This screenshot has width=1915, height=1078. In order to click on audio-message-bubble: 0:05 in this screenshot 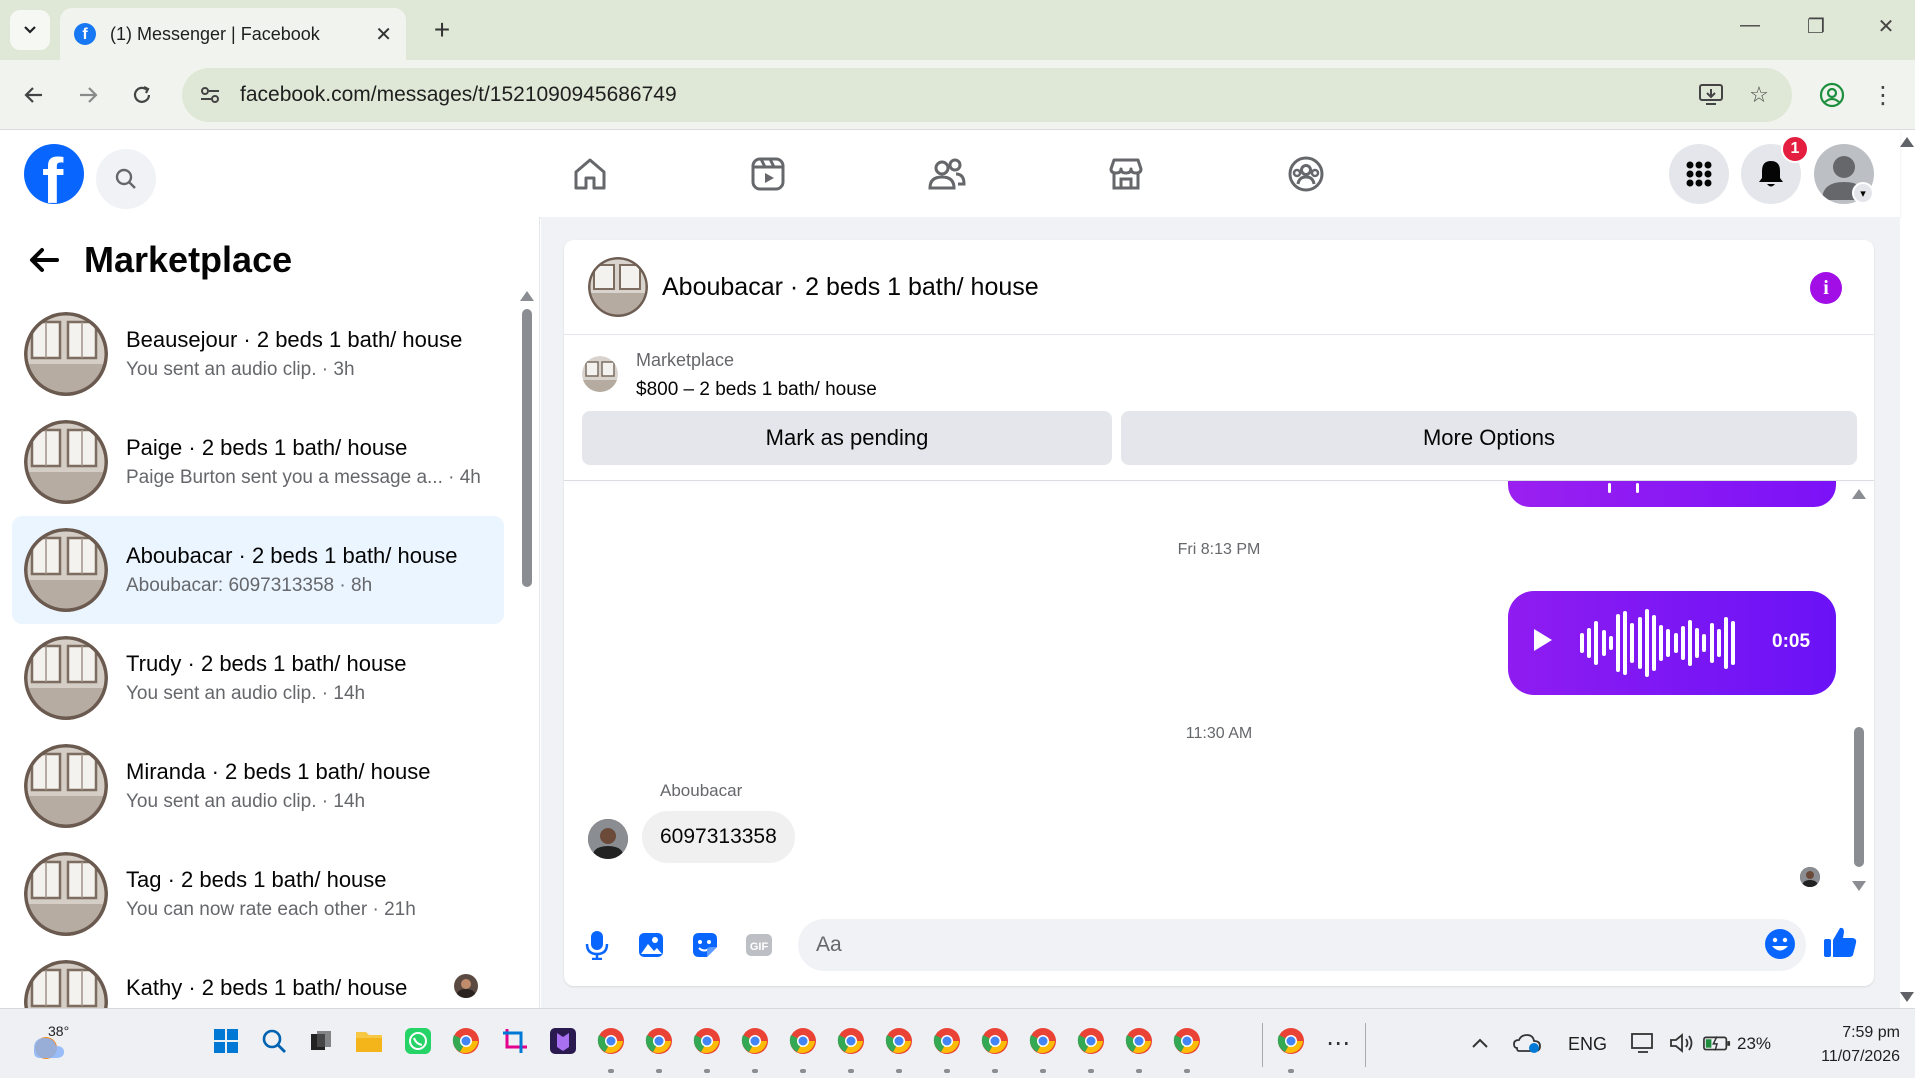, I will do `click(1672, 643)`.